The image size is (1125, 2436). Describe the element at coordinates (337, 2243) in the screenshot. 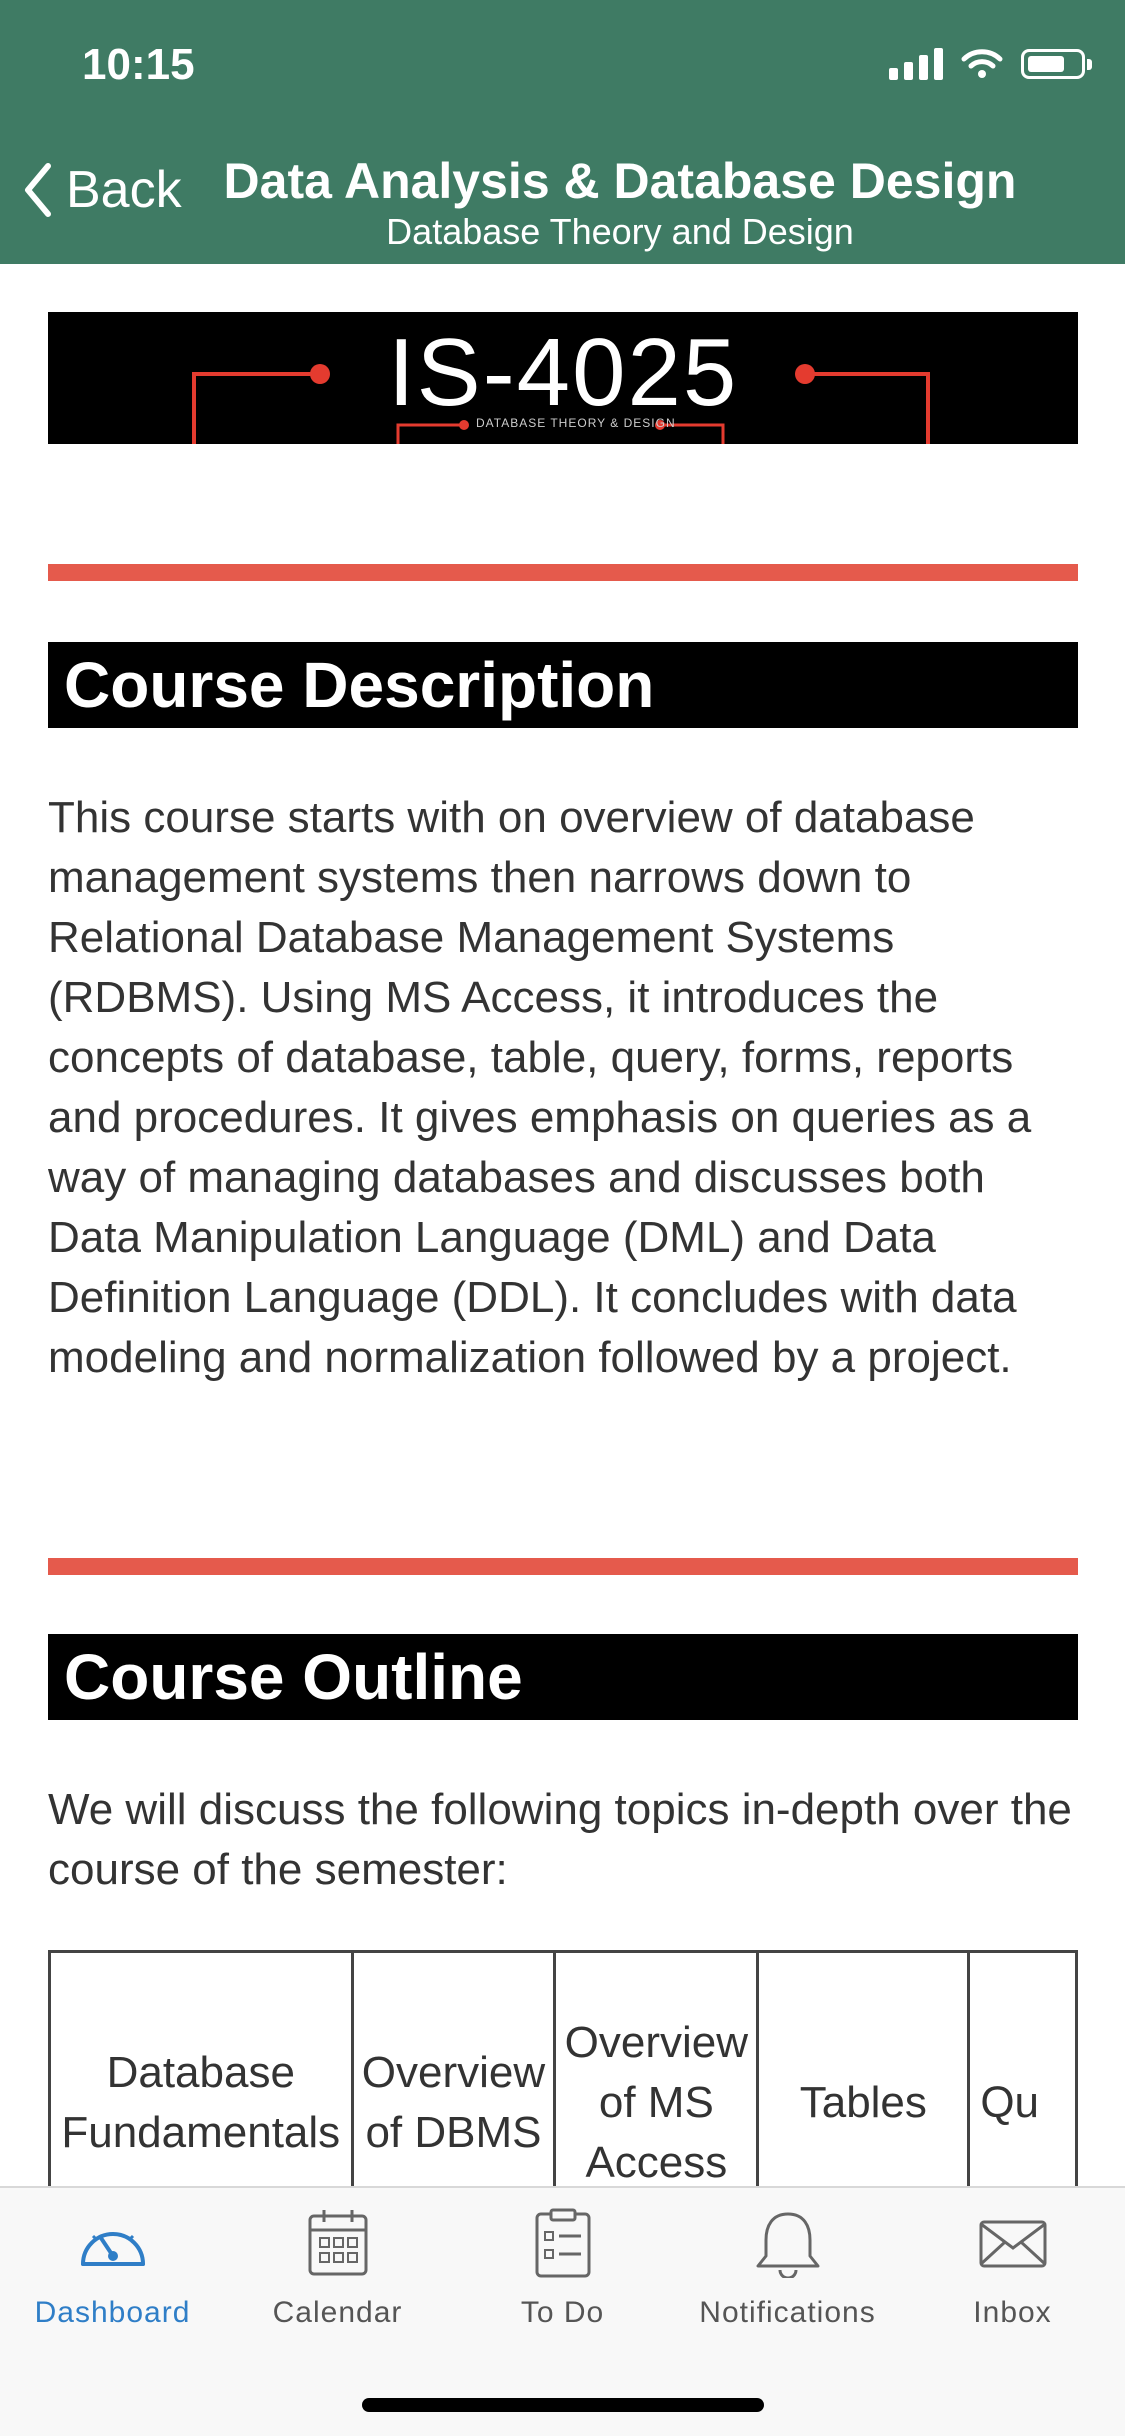

I see `calendar-icon` at that location.